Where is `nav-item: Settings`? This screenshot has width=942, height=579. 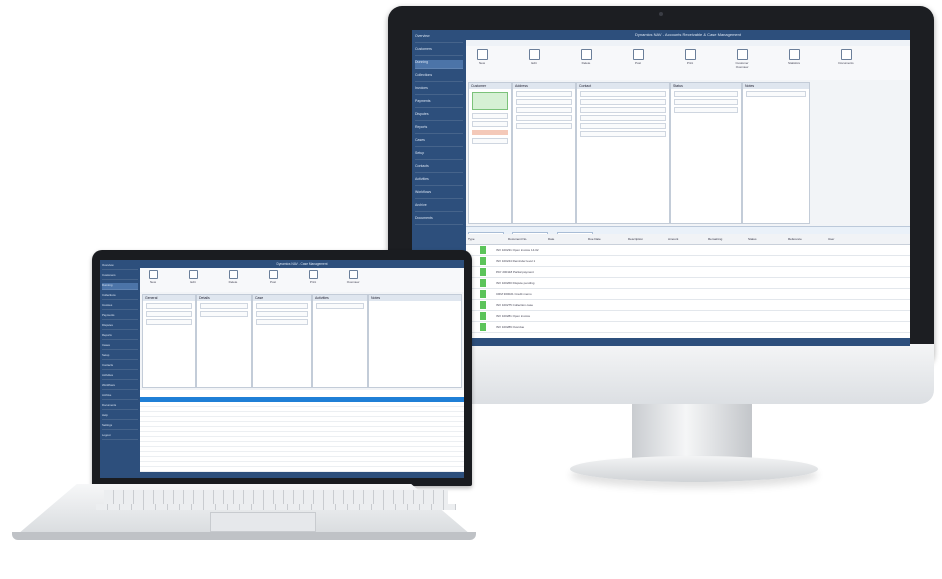 nav-item: Settings is located at coordinates (120, 426).